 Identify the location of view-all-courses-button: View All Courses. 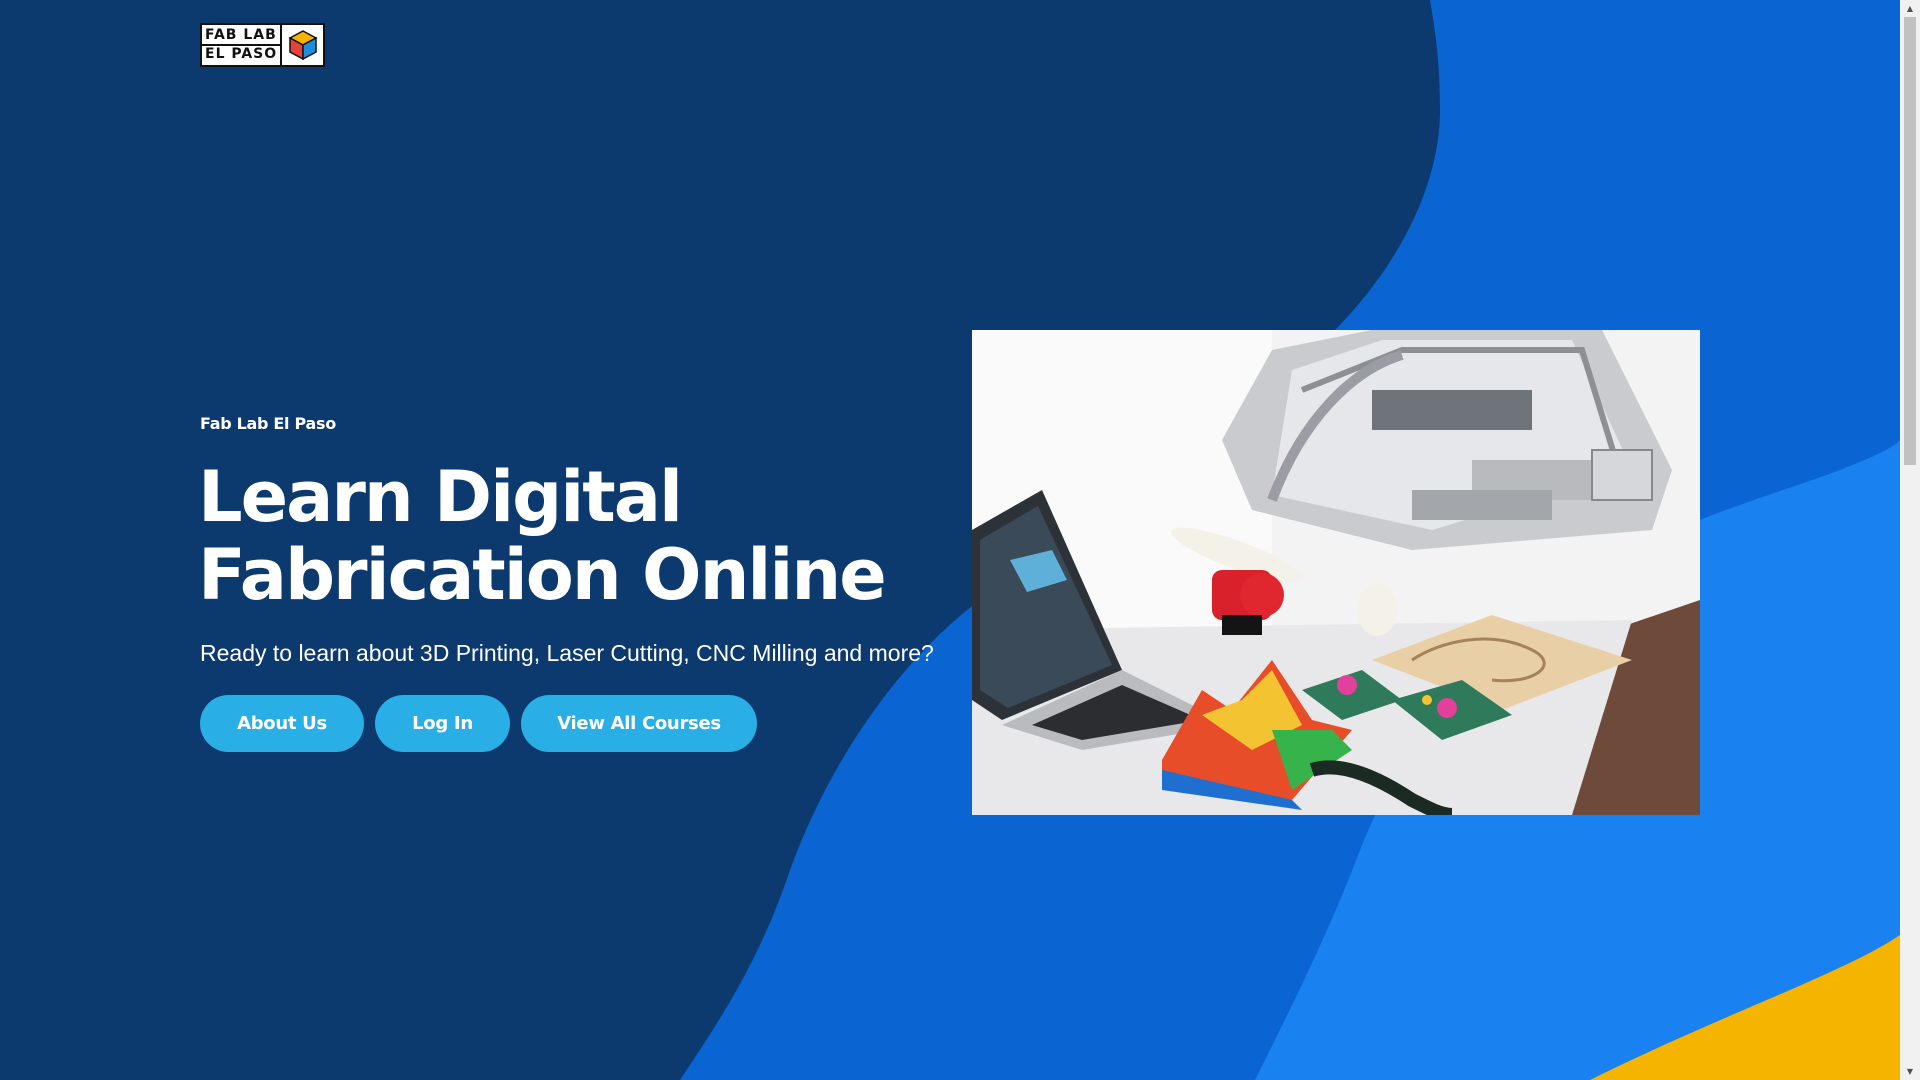
(639, 723).